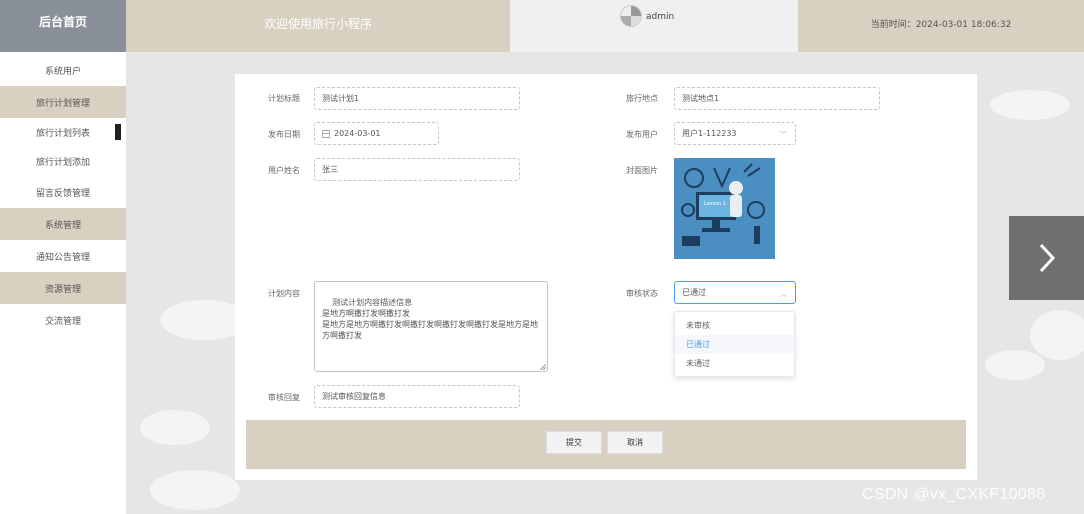 The image size is (1084, 514). Describe the element at coordinates (417, 98) in the screenshot. I see `plan-title-input: 测试计划1` at that location.